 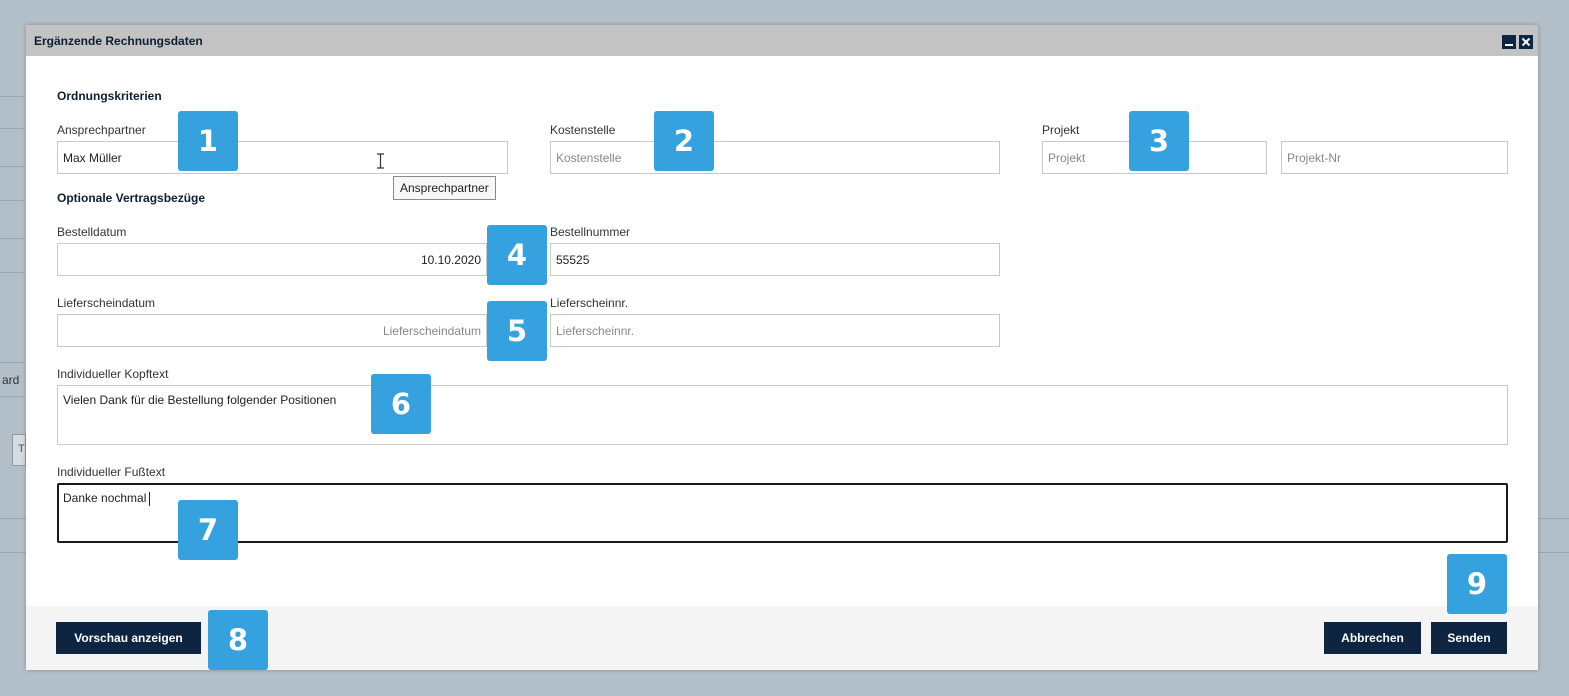 What do you see at coordinates (1061, 130) in the screenshot?
I see `project-label: Projekt` at bounding box center [1061, 130].